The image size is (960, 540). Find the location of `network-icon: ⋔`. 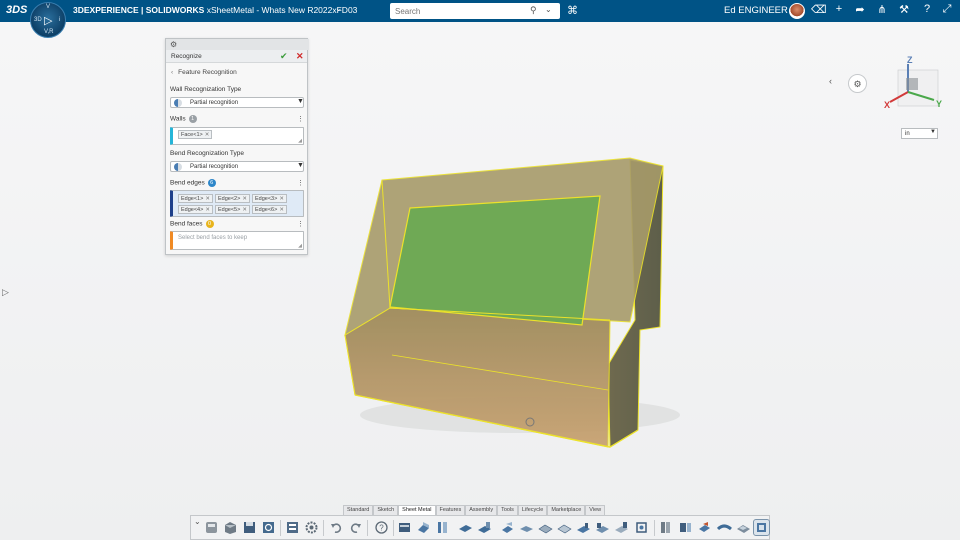

network-icon: ⋔ is located at coordinates (882, 9).